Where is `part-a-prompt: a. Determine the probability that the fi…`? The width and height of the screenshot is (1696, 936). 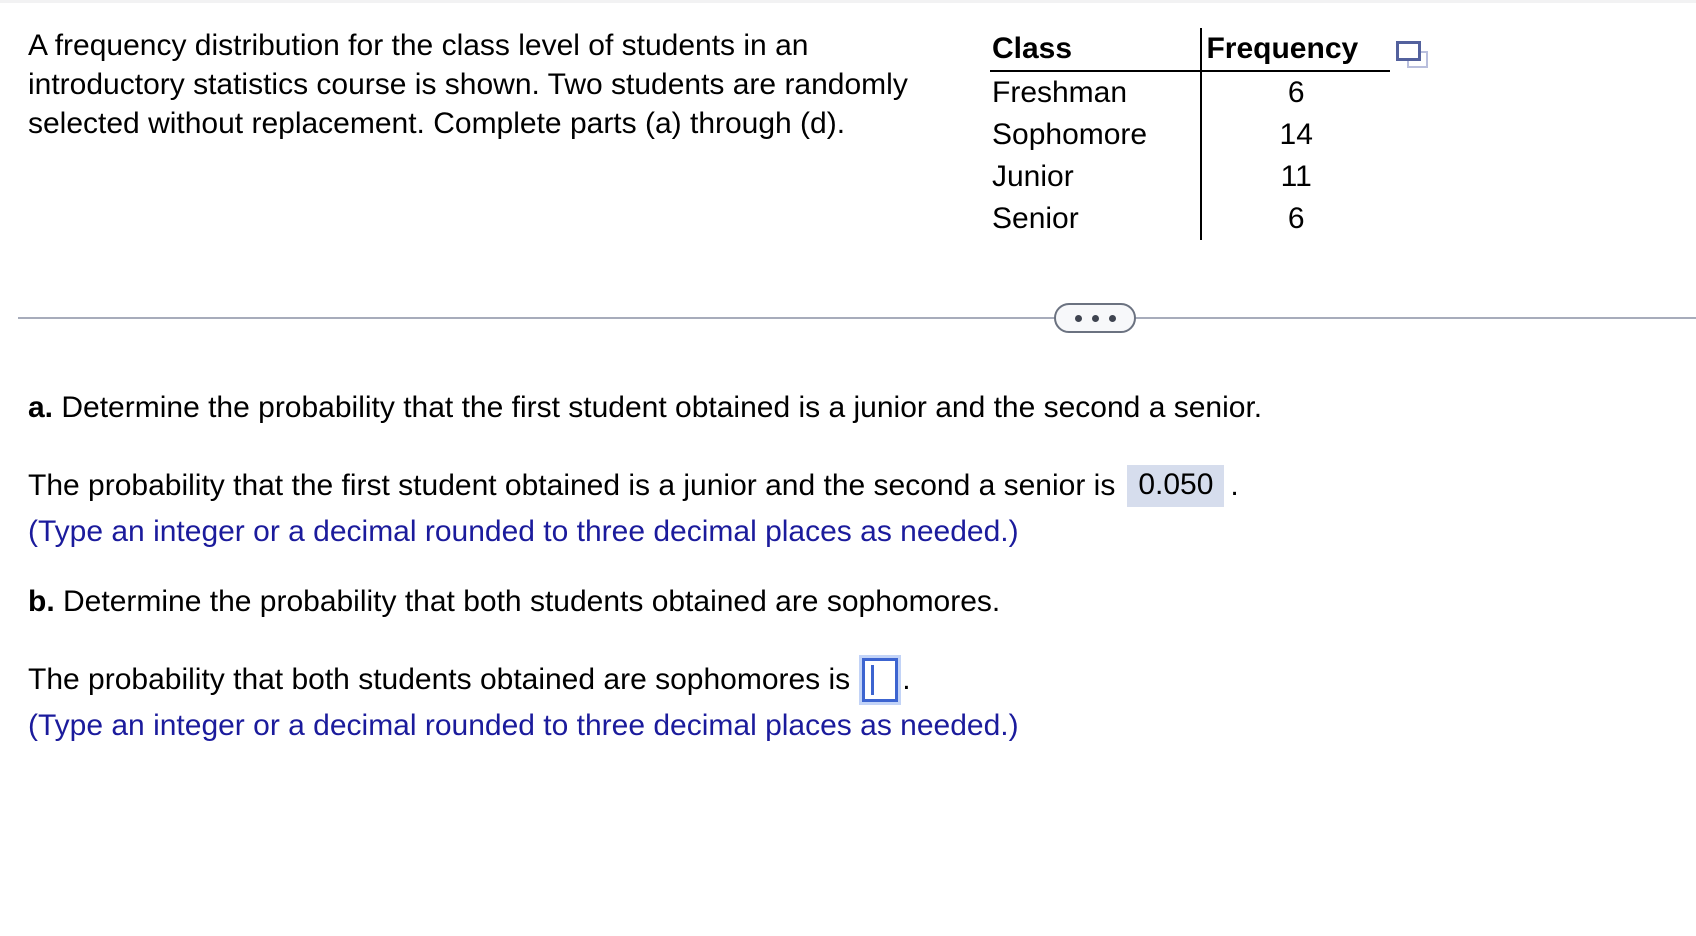 part-a-prompt: a. Determine the probability that the fi… is located at coordinates (848, 408).